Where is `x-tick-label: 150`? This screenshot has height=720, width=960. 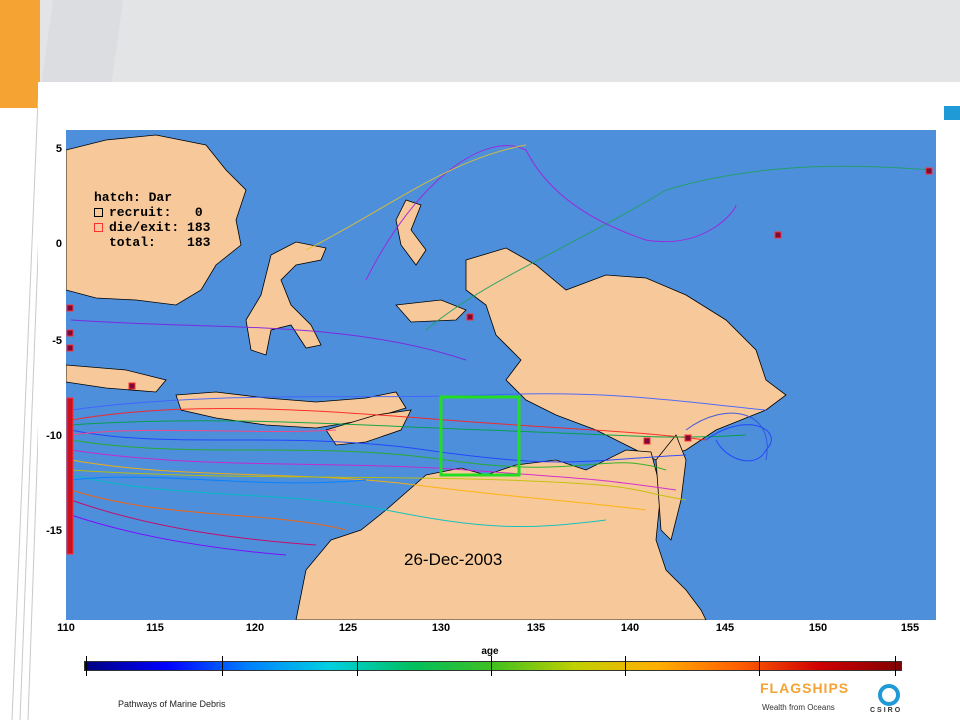
x-tick-label: 150 is located at coordinates (818, 628).